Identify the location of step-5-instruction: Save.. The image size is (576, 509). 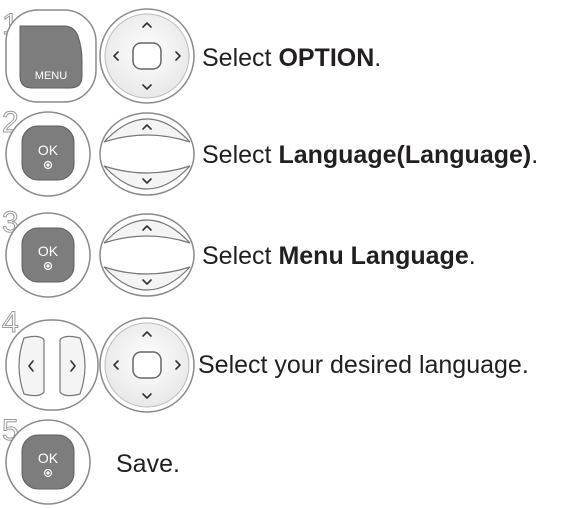
(148, 464).